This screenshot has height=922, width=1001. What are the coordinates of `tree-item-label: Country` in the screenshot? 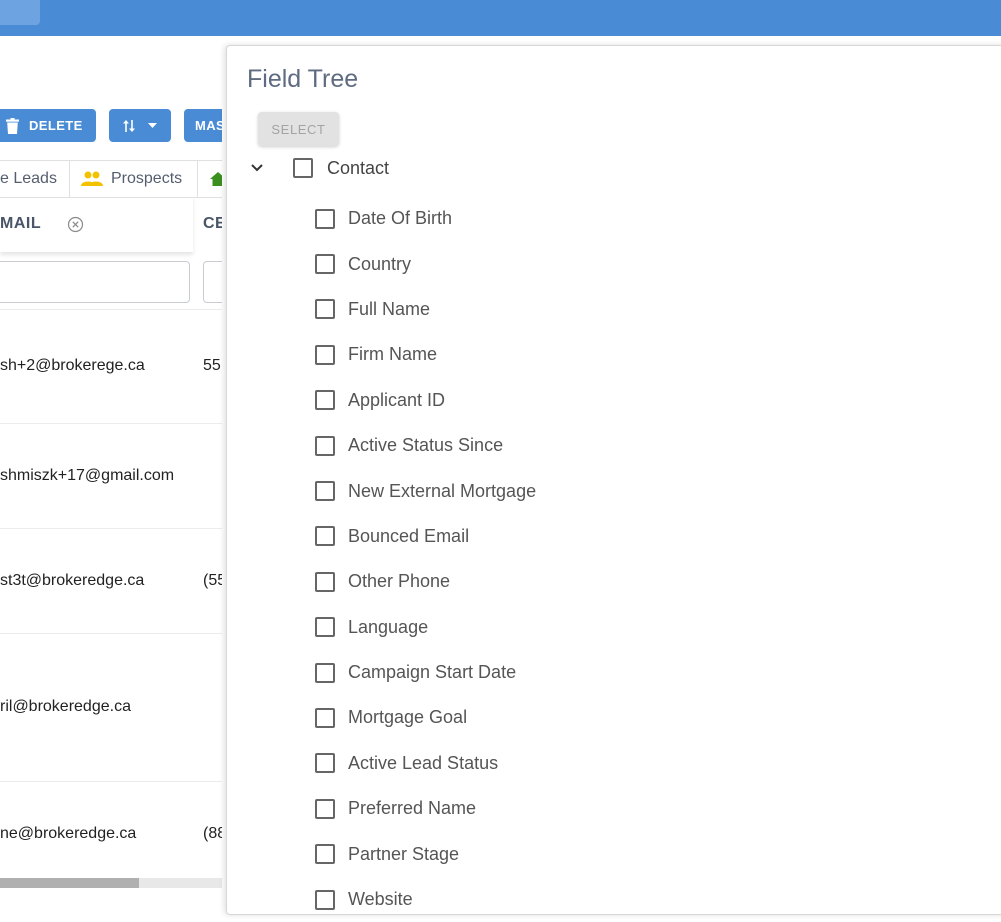 It's located at (380, 263).